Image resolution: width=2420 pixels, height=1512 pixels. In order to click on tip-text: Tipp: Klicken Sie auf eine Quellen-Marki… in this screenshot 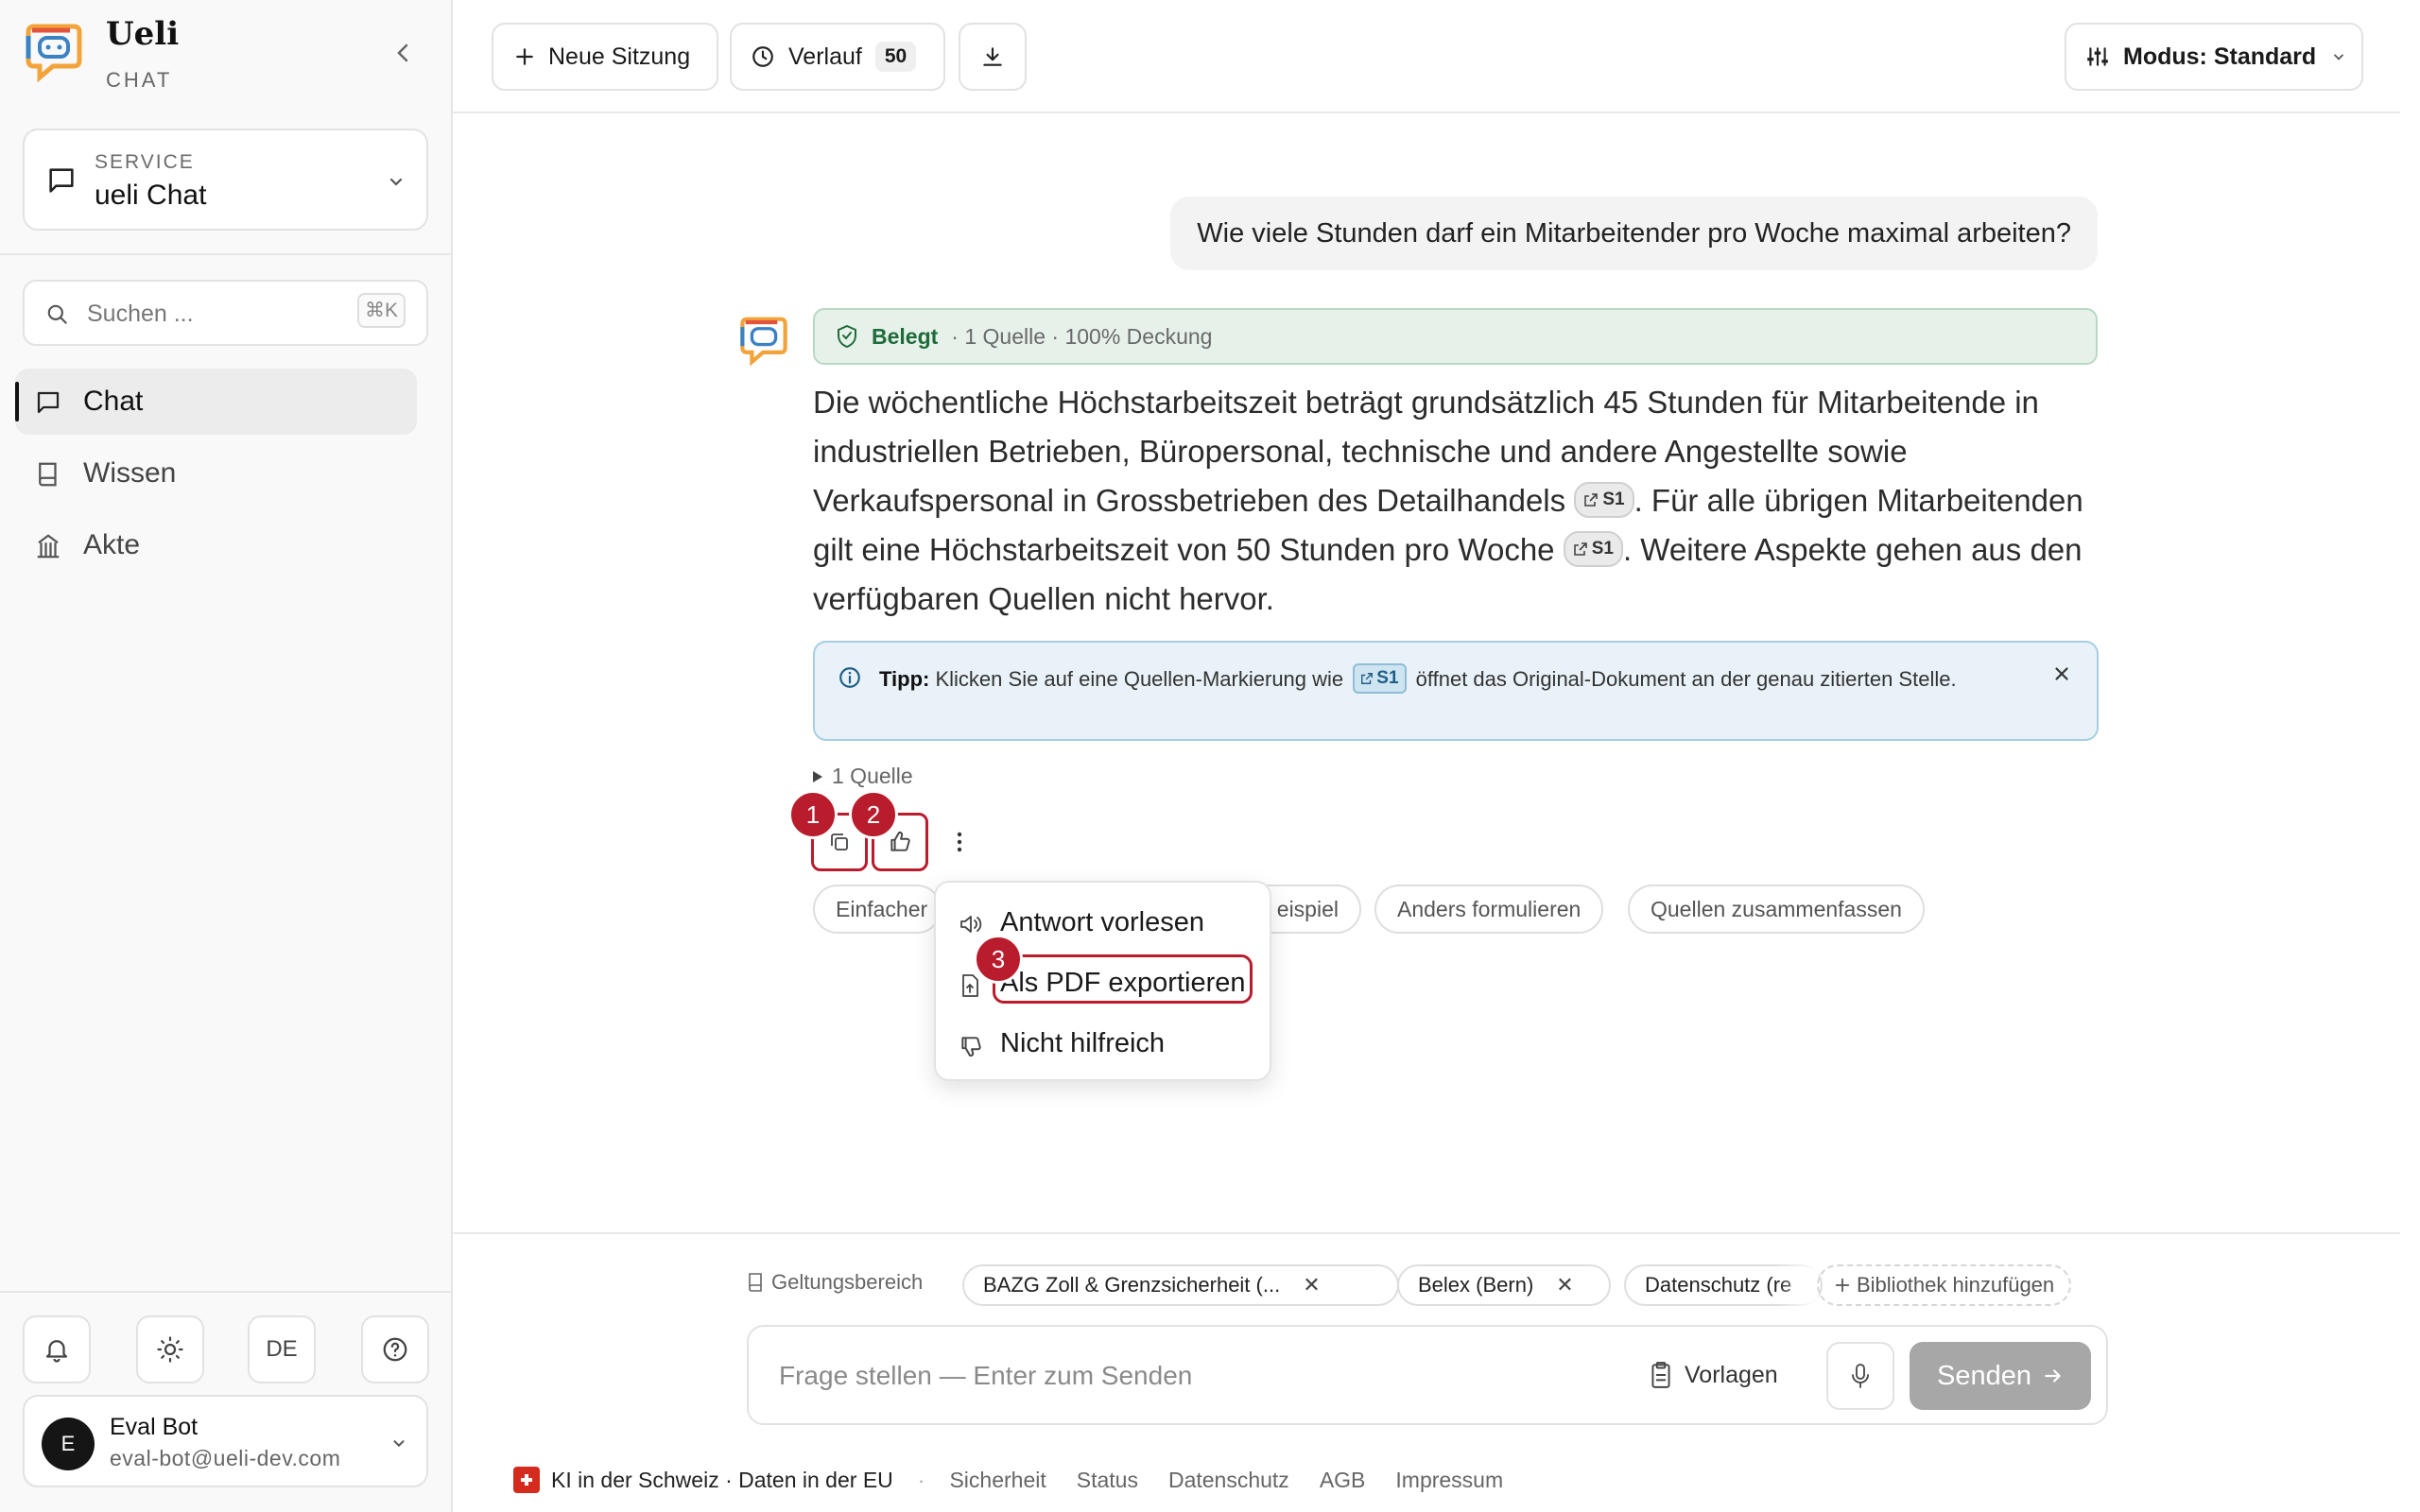, I will do `click(1427, 679)`.